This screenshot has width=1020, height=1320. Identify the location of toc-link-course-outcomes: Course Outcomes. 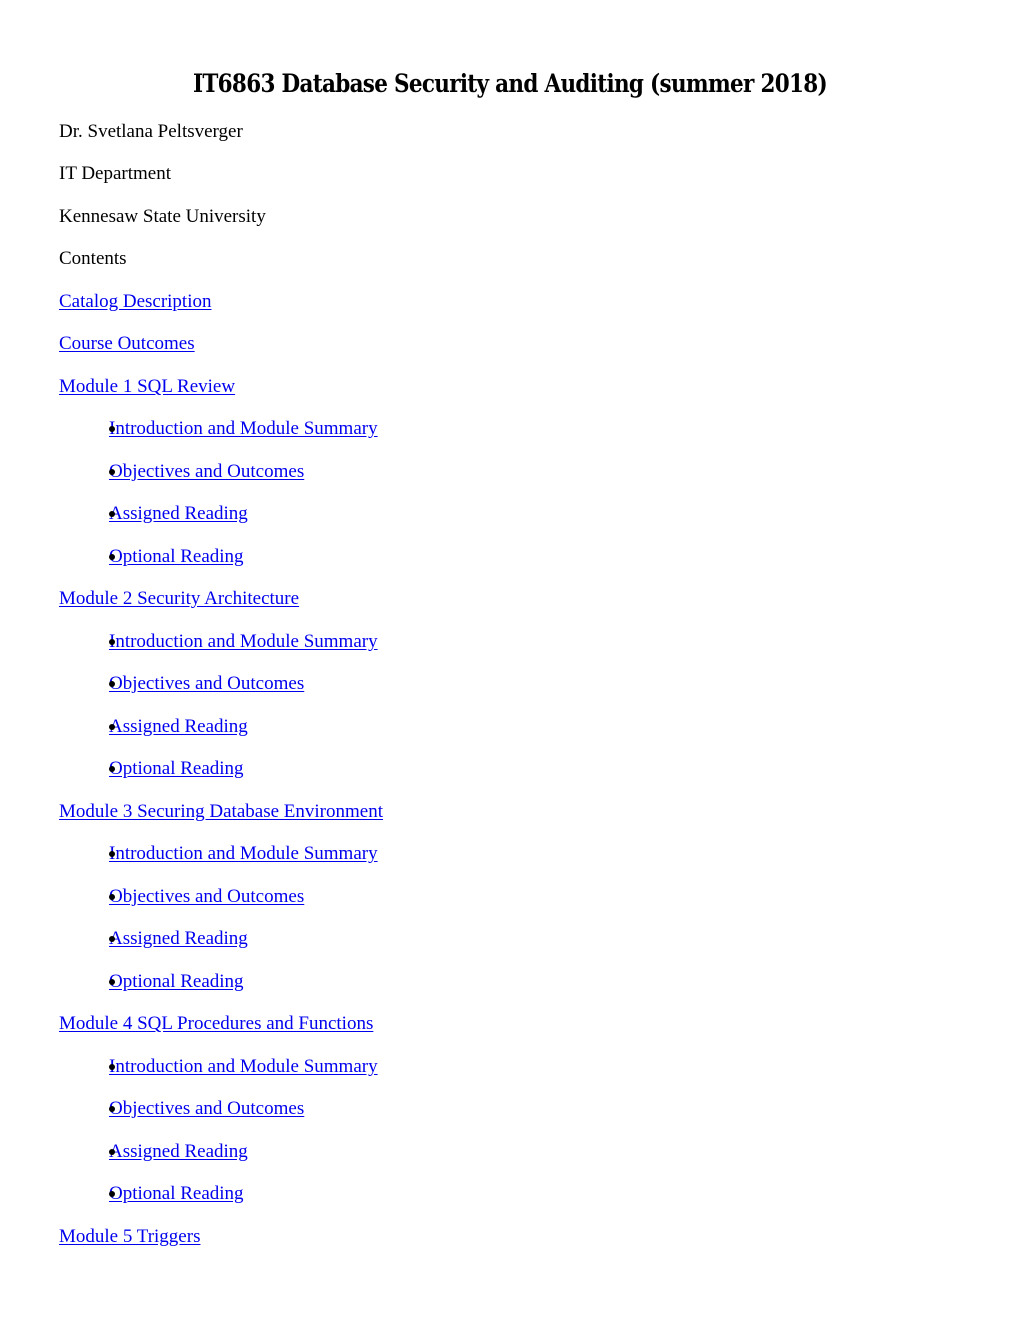
(127, 344).